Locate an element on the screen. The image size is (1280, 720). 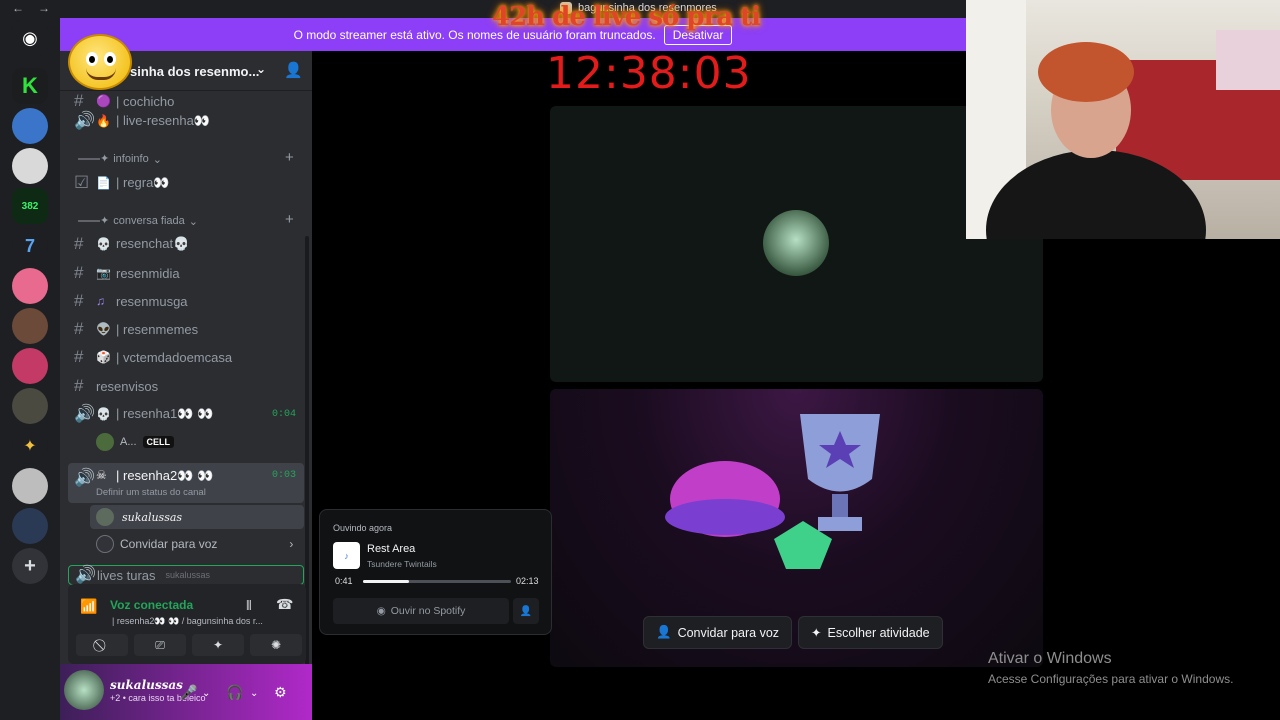
back-forward-arrows: ←→ is located at coordinates (38, 8).